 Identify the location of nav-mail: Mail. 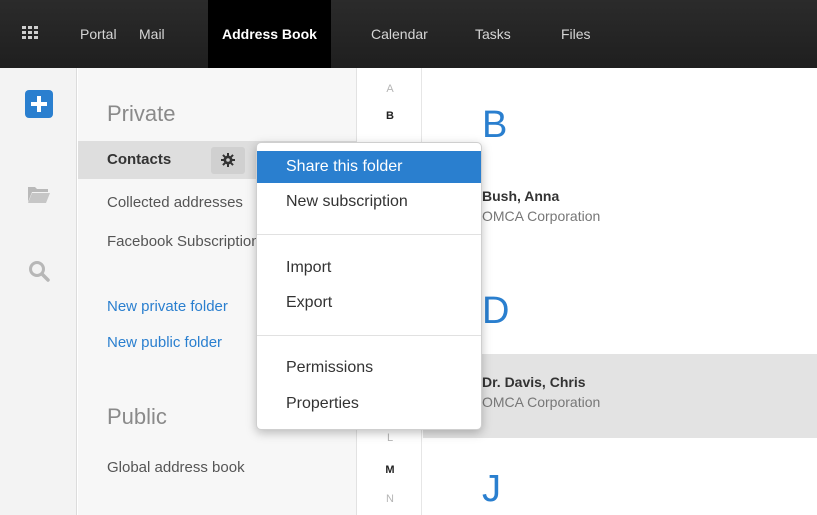
(152, 34).